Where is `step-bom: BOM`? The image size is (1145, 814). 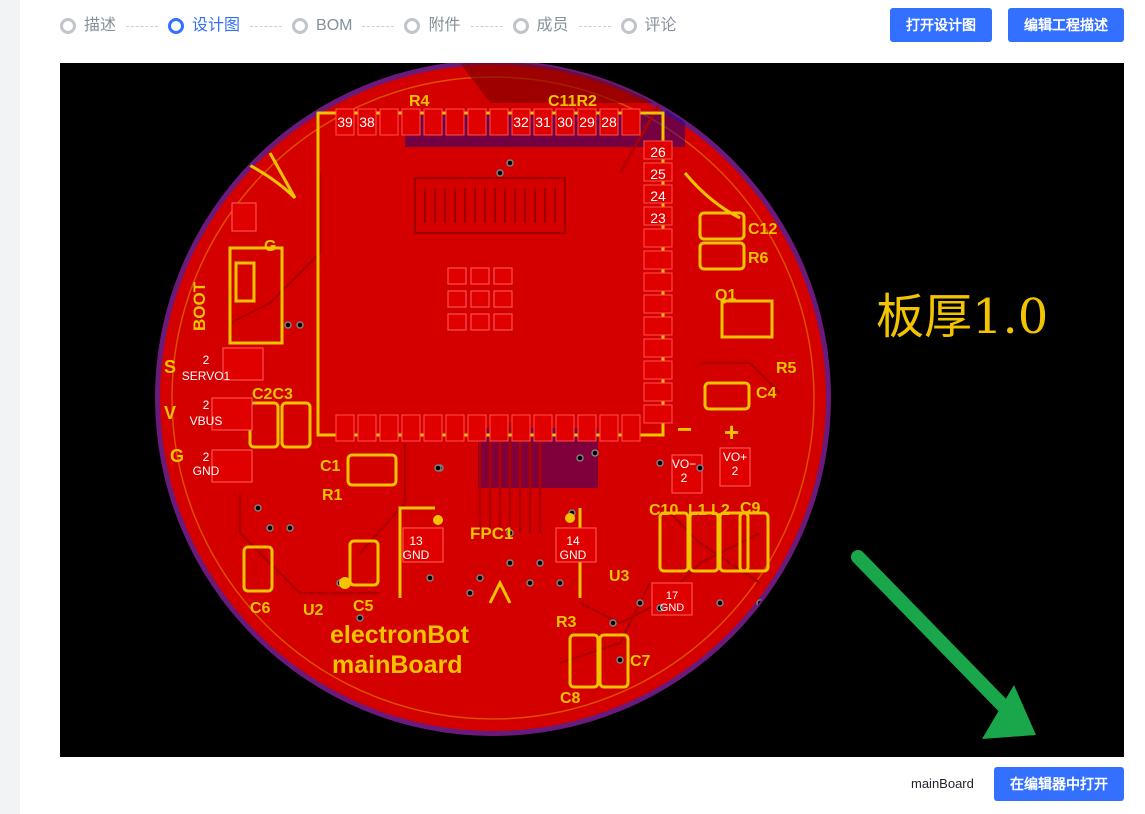 step-bom: BOM is located at coordinates (322, 26).